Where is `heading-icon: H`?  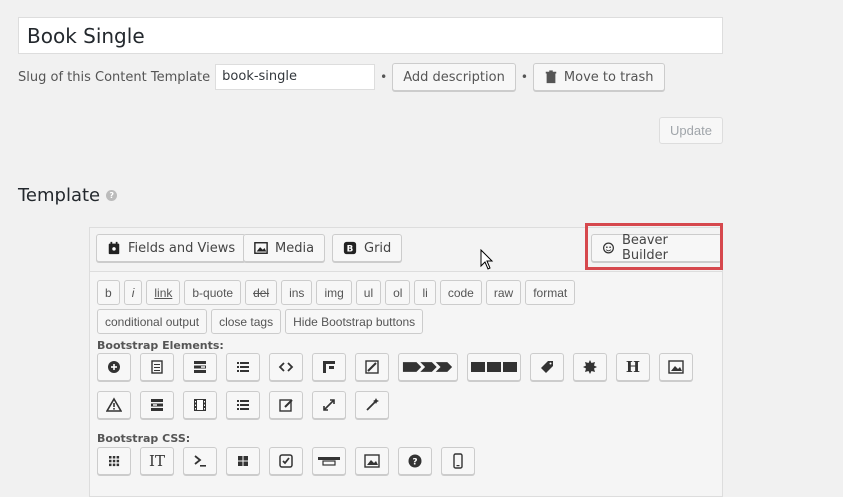 heading-icon: H is located at coordinates (633, 367).